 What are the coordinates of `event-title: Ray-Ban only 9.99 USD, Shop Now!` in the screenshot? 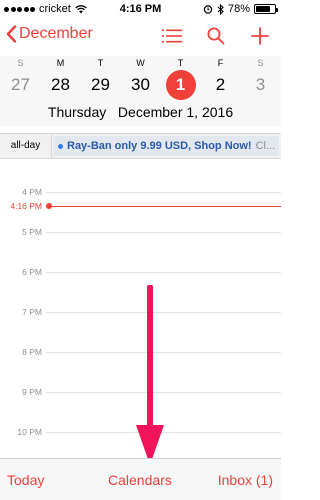 It's located at (159, 146).